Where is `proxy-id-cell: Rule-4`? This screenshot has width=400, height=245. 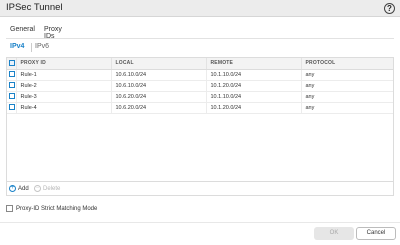 proxy-id-cell: Rule-4 is located at coordinates (64, 108).